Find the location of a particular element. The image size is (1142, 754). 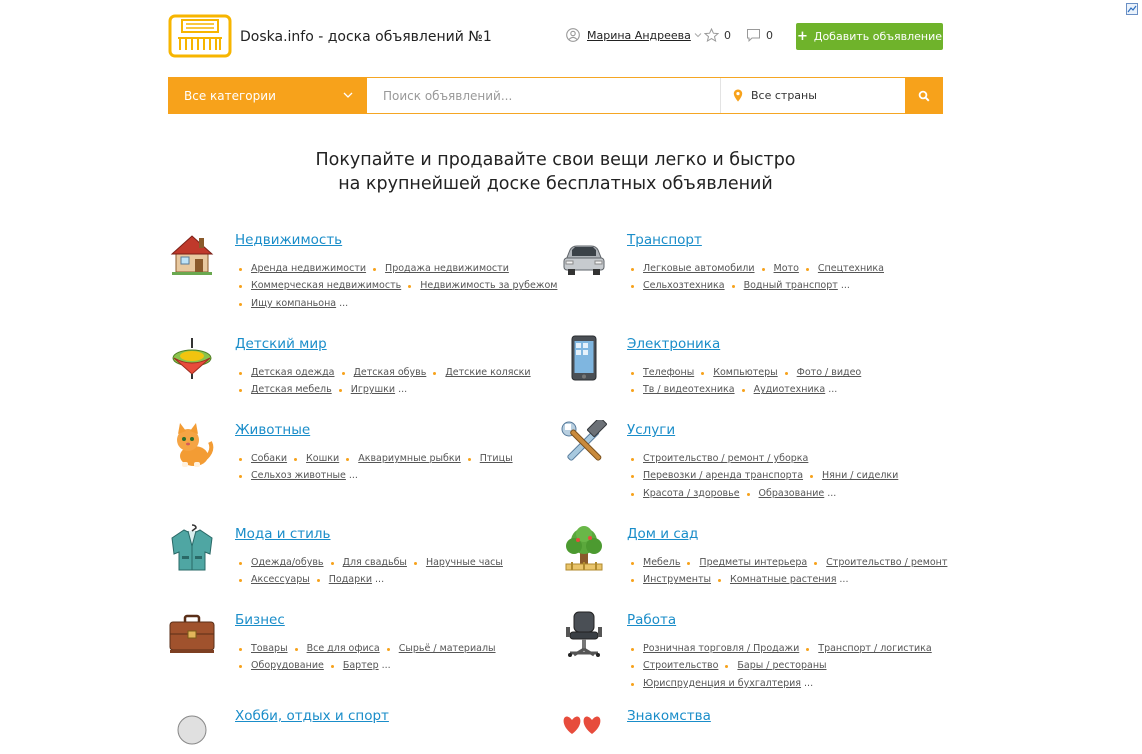

subcategory-link: Кошки is located at coordinates (314, 458).